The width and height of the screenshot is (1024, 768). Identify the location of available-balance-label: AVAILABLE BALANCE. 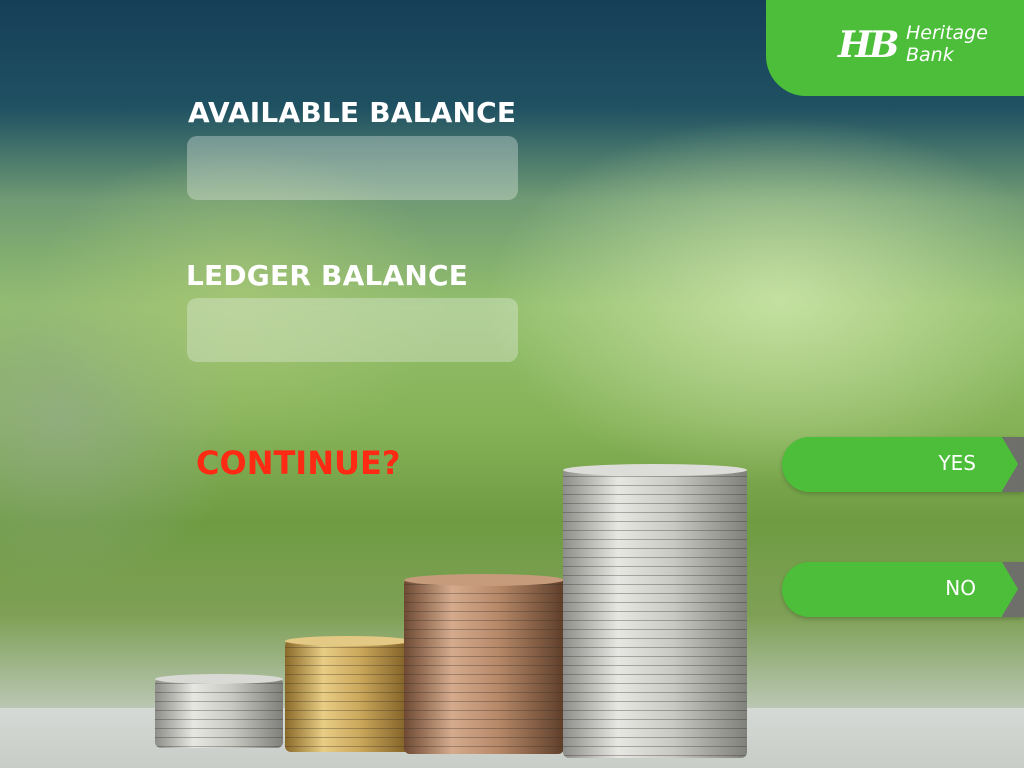
(352, 112).